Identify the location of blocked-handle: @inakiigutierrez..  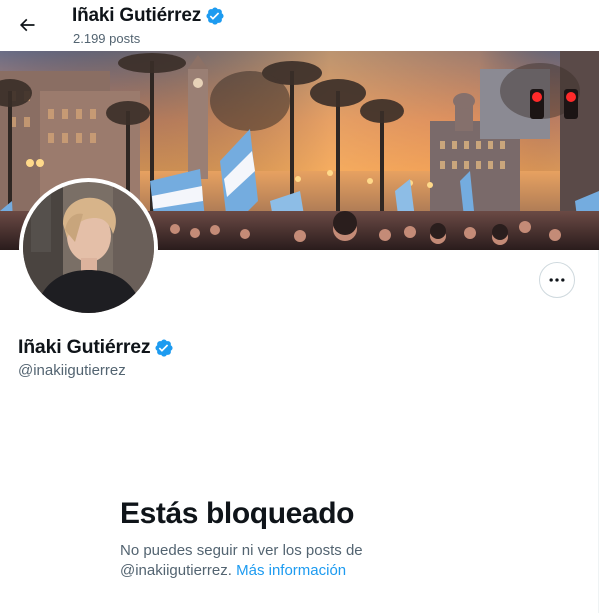
(176, 570).